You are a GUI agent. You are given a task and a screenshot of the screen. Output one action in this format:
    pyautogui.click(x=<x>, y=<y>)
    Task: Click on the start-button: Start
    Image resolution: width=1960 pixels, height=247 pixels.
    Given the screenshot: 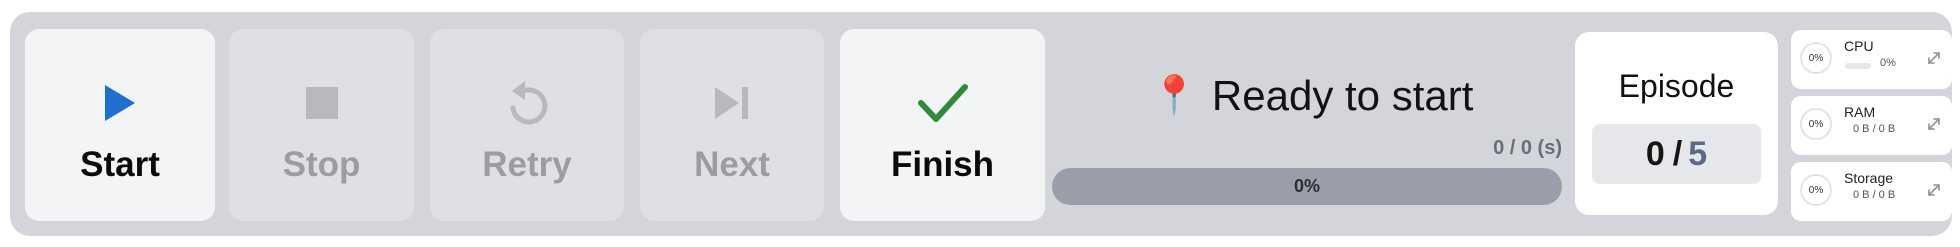 What is the action you would take?
    pyautogui.click(x=120, y=125)
    